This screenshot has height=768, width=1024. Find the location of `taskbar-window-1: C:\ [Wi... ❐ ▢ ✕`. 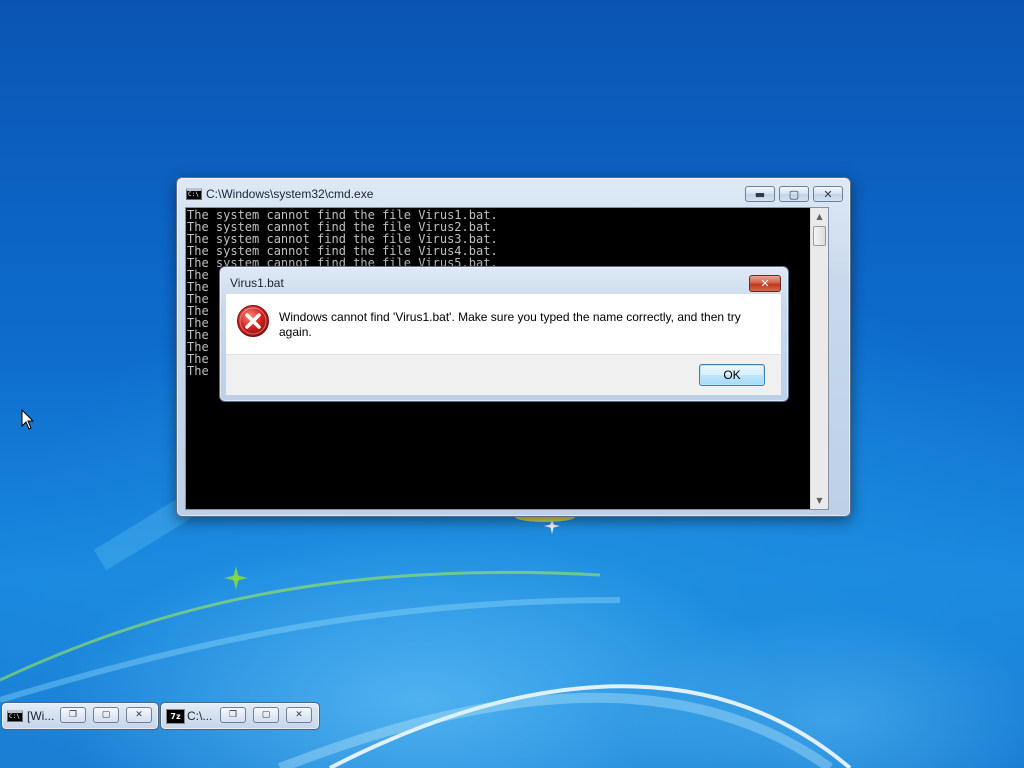

taskbar-window-1: C:\ [Wi... ❐ ▢ ✕ is located at coordinates (80, 716).